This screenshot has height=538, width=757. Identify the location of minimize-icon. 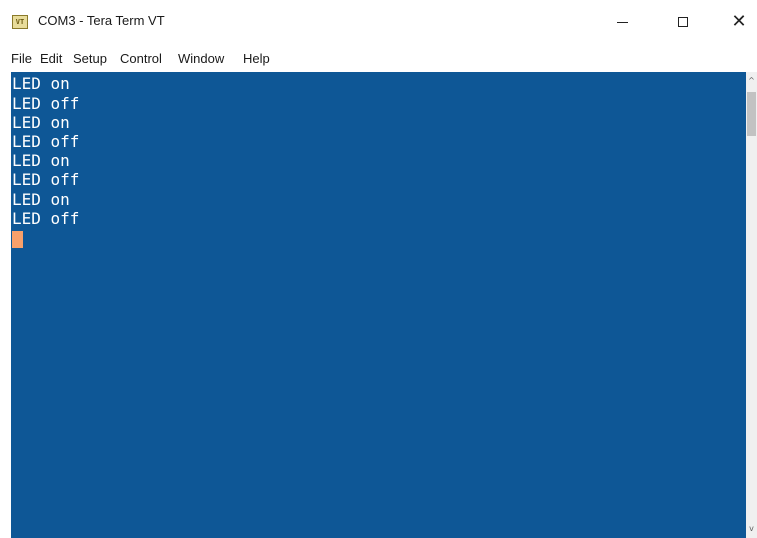
(622, 22).